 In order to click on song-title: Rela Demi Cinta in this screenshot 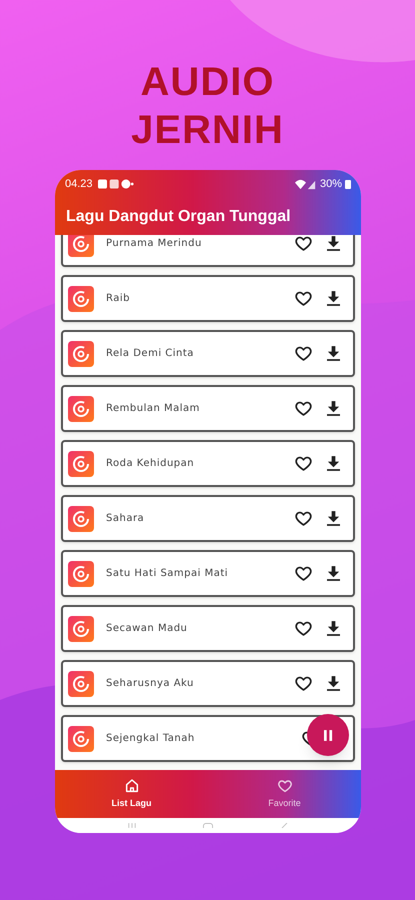, I will do `click(150, 354)`.